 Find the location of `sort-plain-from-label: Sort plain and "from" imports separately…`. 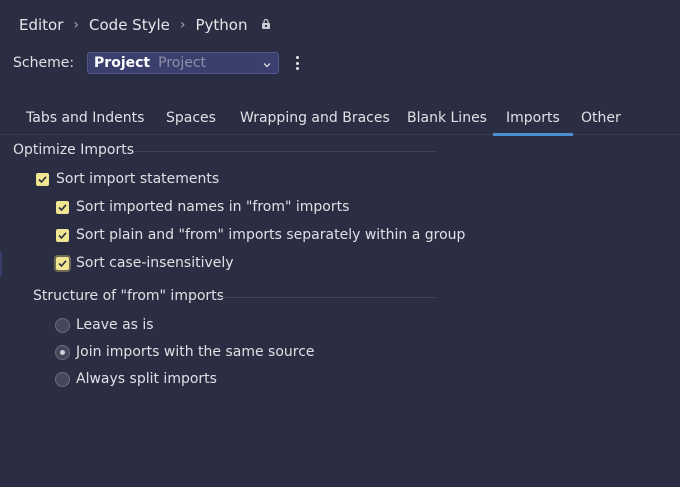

sort-plain-from-label: Sort plain and "from" imports separately… is located at coordinates (271, 235).